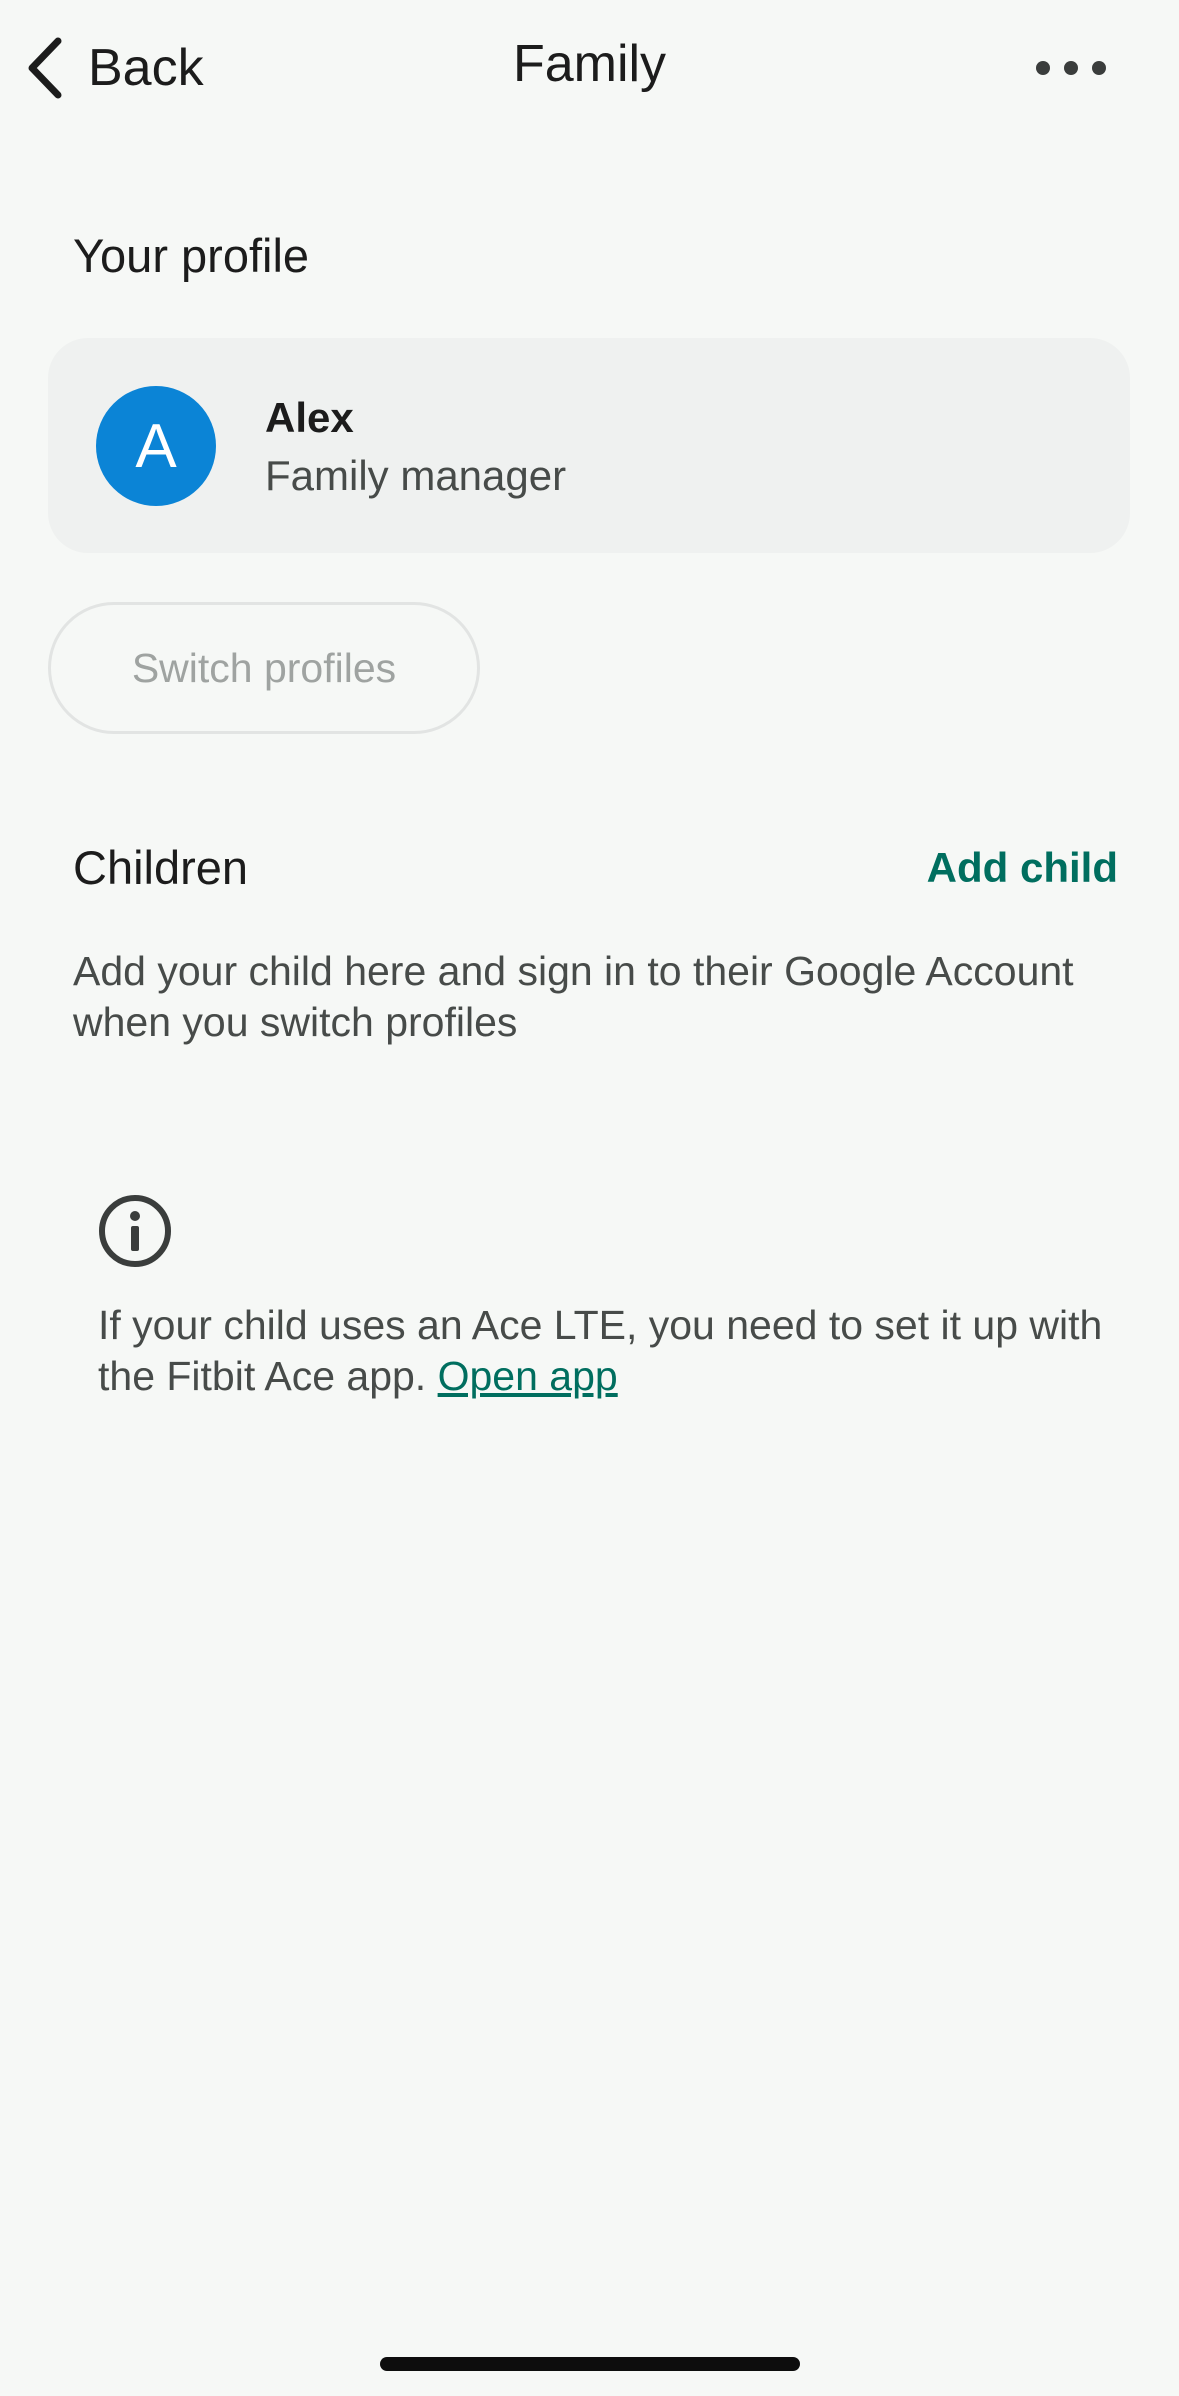 Image resolution: width=1179 pixels, height=2396 pixels. What do you see at coordinates (191, 255) in the screenshot?
I see `your-profile-heading: Your profile` at bounding box center [191, 255].